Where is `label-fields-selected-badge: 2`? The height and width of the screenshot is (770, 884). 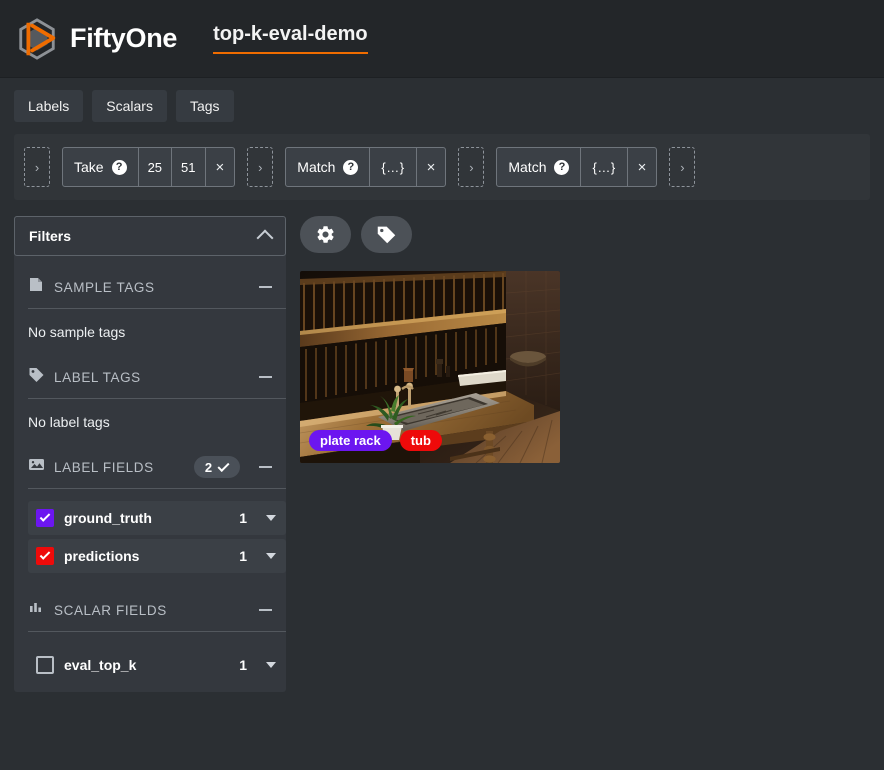 label-fields-selected-badge: 2 is located at coordinates (217, 467).